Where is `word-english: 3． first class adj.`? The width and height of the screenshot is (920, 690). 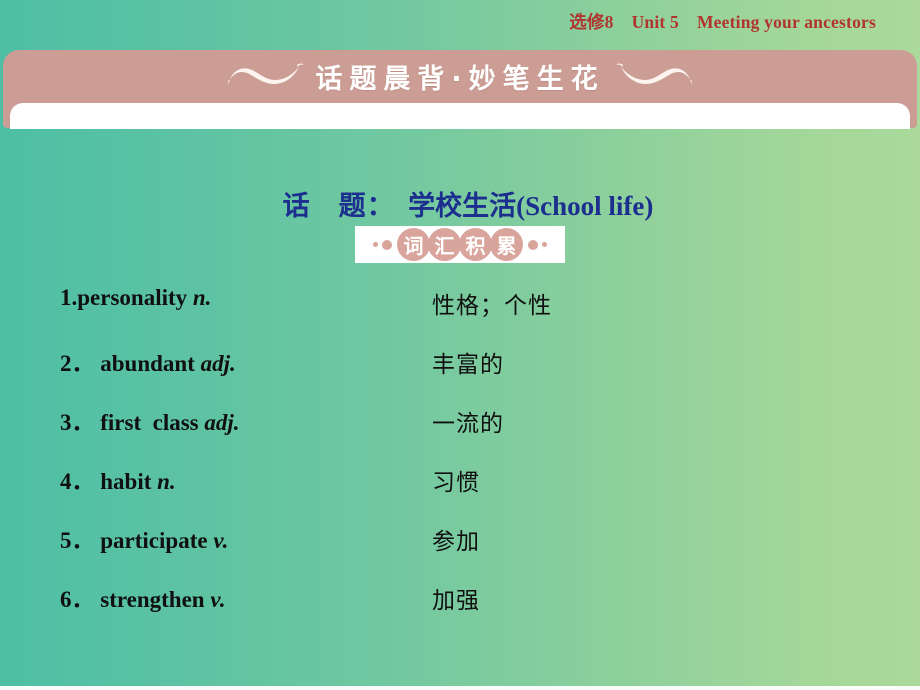 word-english: 3． first class adj. is located at coordinates (150, 420).